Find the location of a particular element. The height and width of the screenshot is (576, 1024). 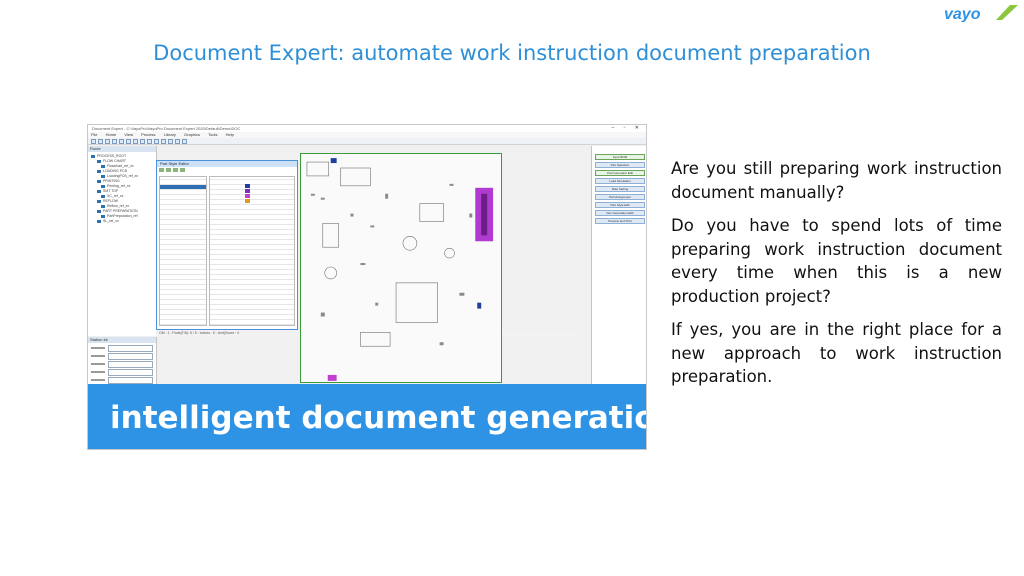

tree-item-label: SL_ref_xx is located at coordinates (111, 221).